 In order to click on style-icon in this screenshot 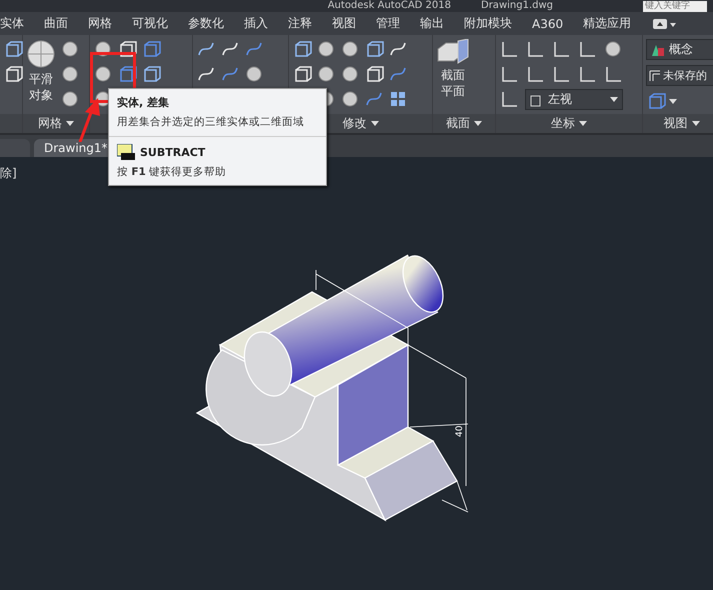, I will do `click(658, 49)`.